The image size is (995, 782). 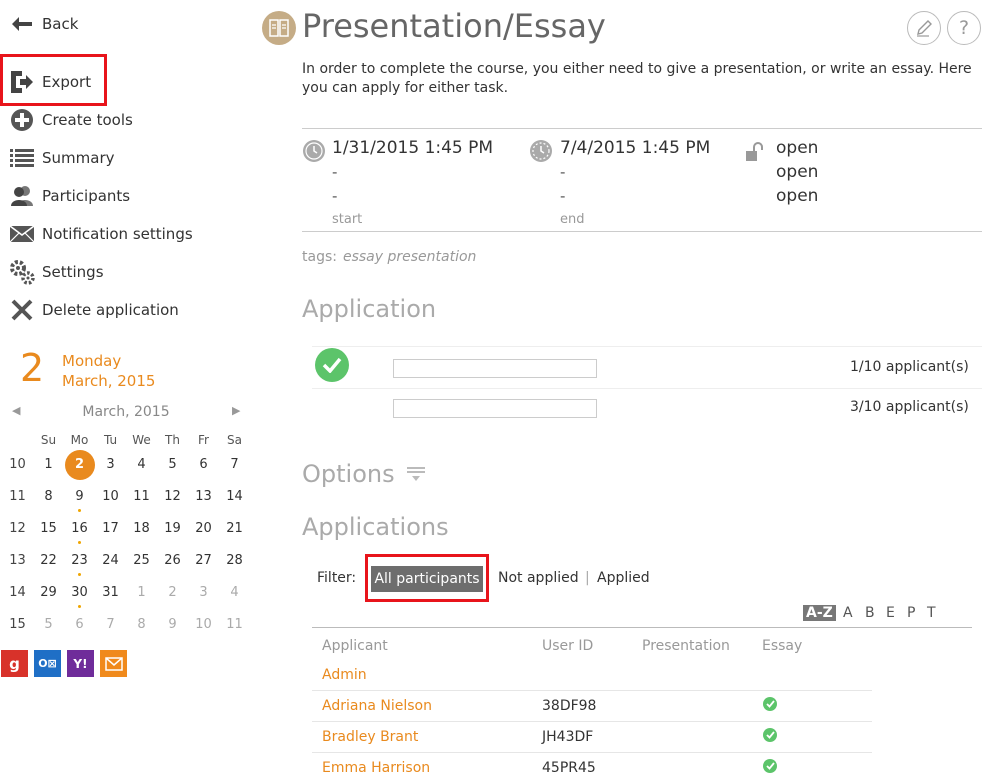 I want to click on calendar-day: 23, so click(x=79, y=561).